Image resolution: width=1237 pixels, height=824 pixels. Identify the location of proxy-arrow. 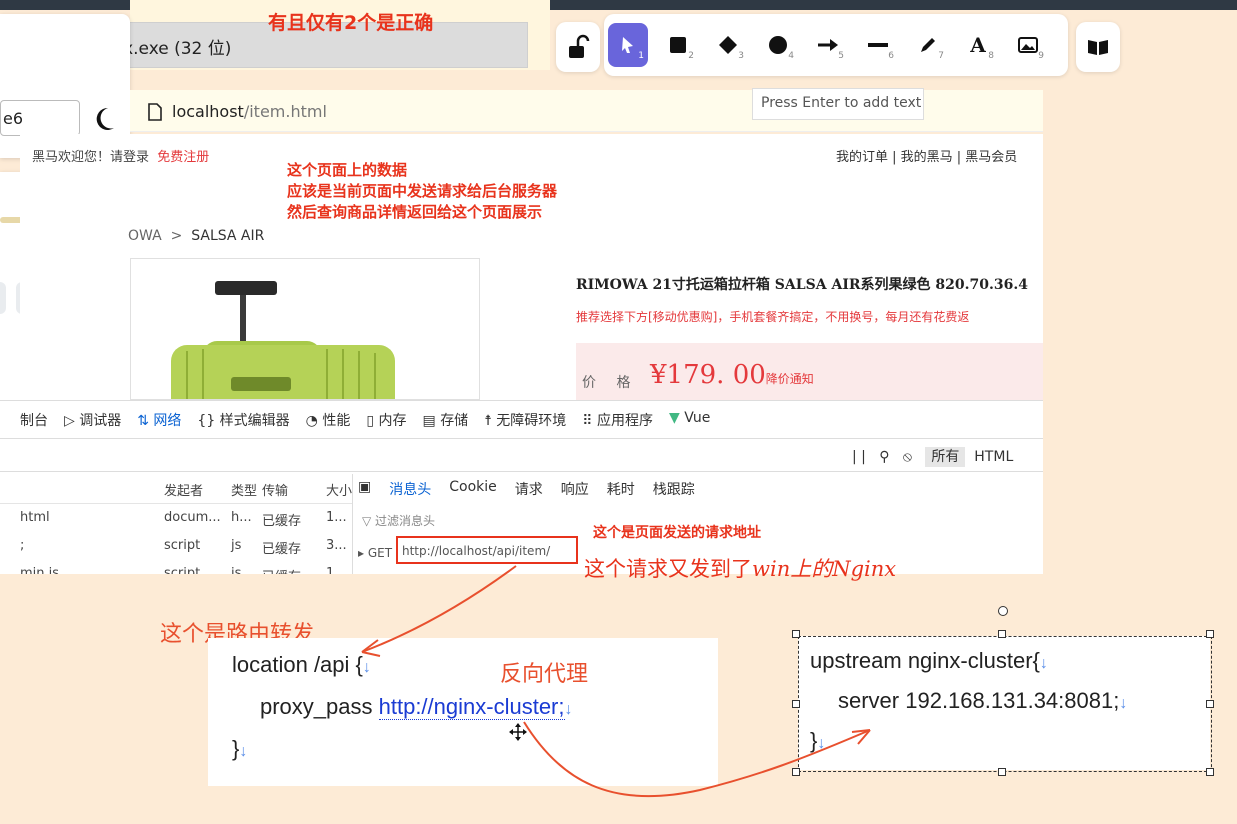
(697, 759).